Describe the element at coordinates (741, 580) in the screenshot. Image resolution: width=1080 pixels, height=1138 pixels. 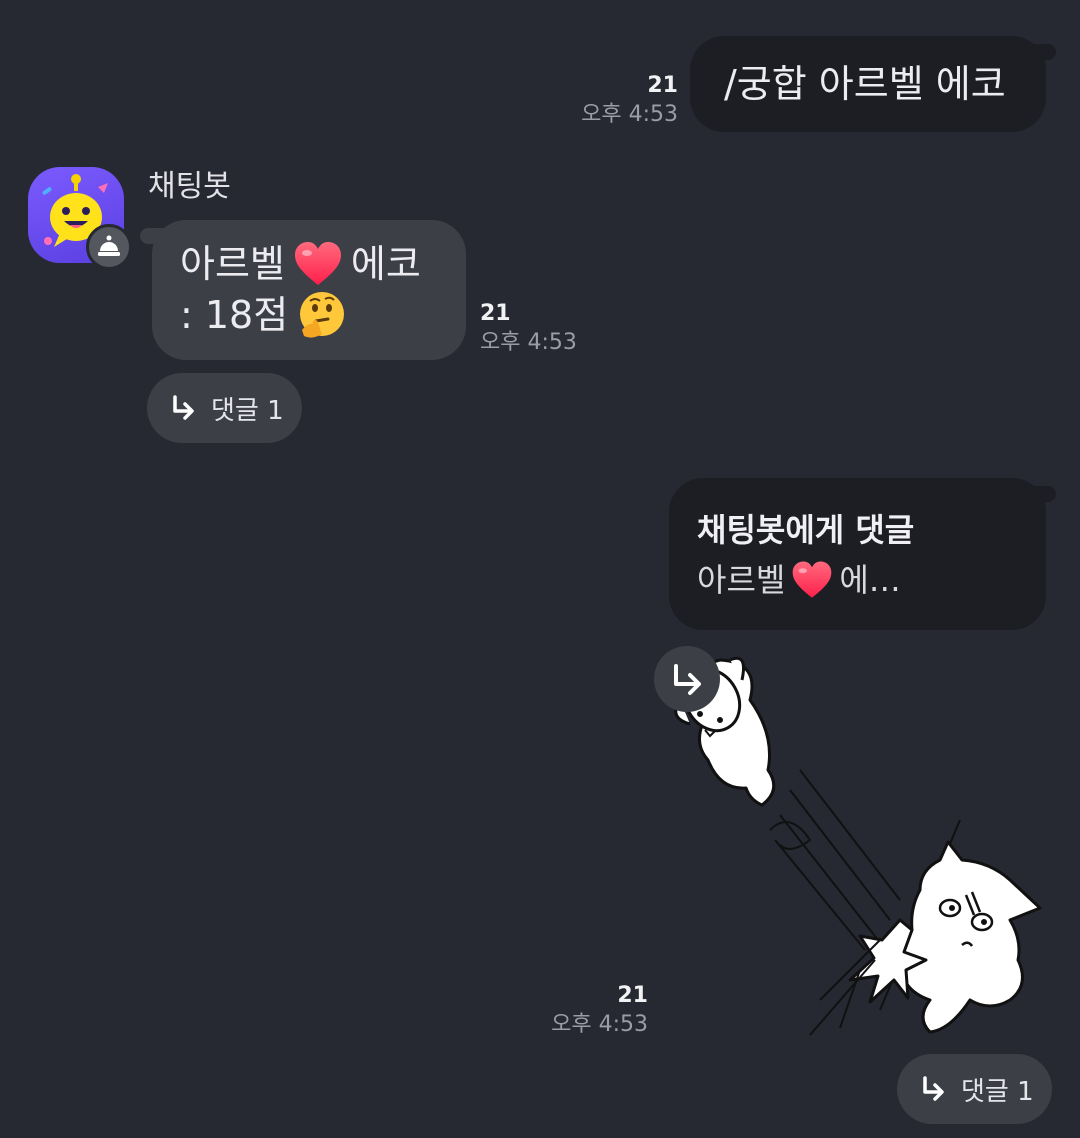
I see `preview-text: 아르벨` at that location.